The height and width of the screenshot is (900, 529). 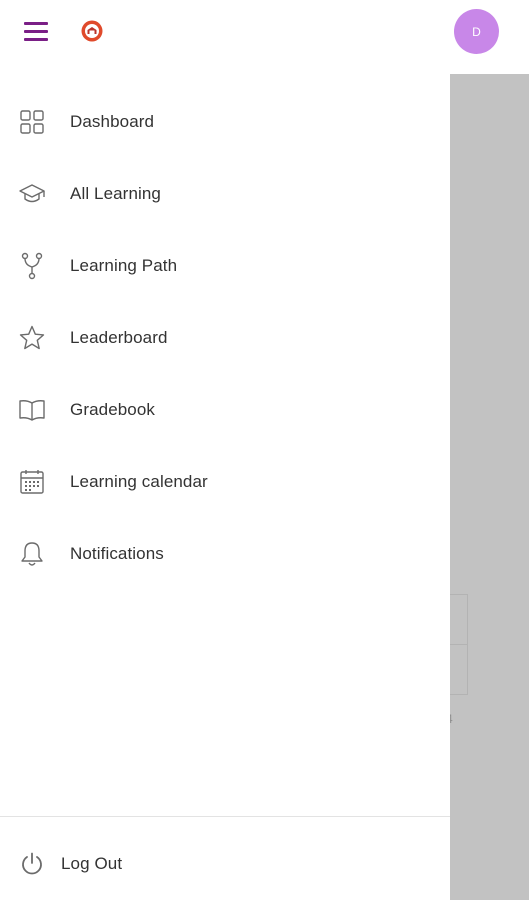 I want to click on nav-item-label: Learning Path, so click(x=124, y=265).